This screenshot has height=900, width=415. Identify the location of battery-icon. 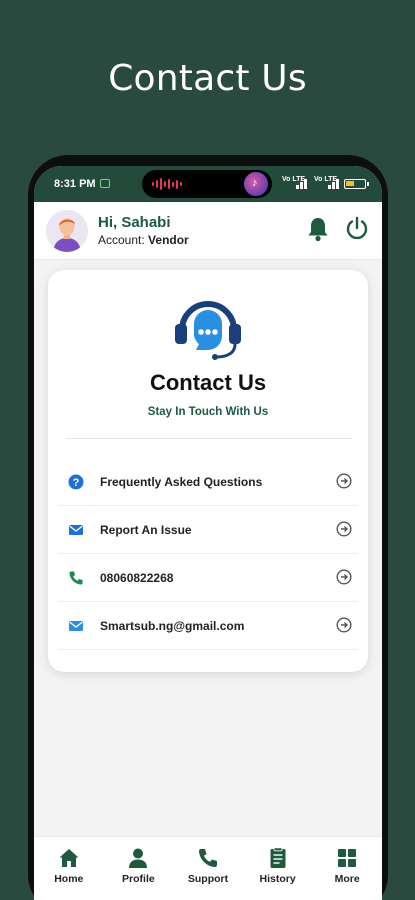
(356, 184).